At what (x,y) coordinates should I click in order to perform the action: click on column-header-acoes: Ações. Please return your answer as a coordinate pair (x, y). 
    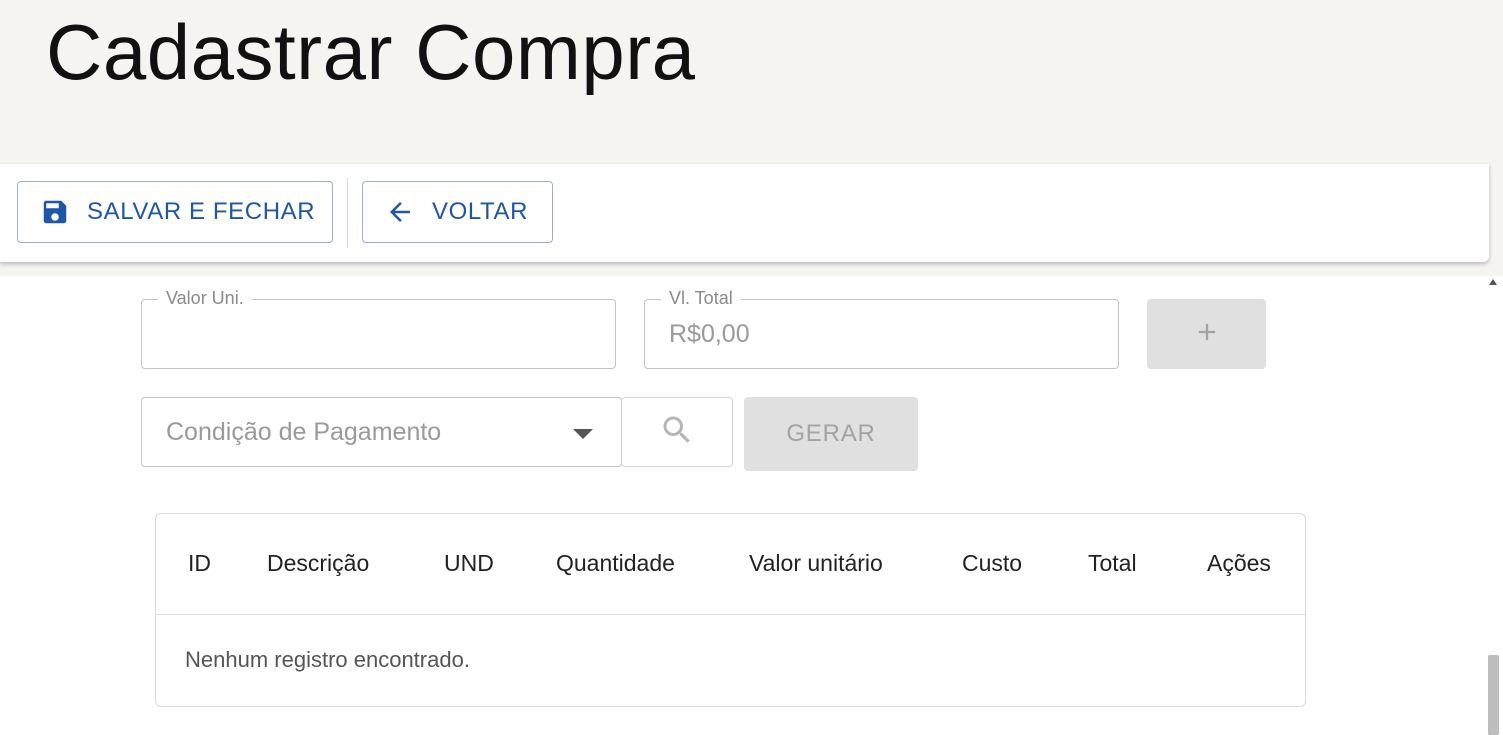
    Looking at the image, I should click on (1239, 563).